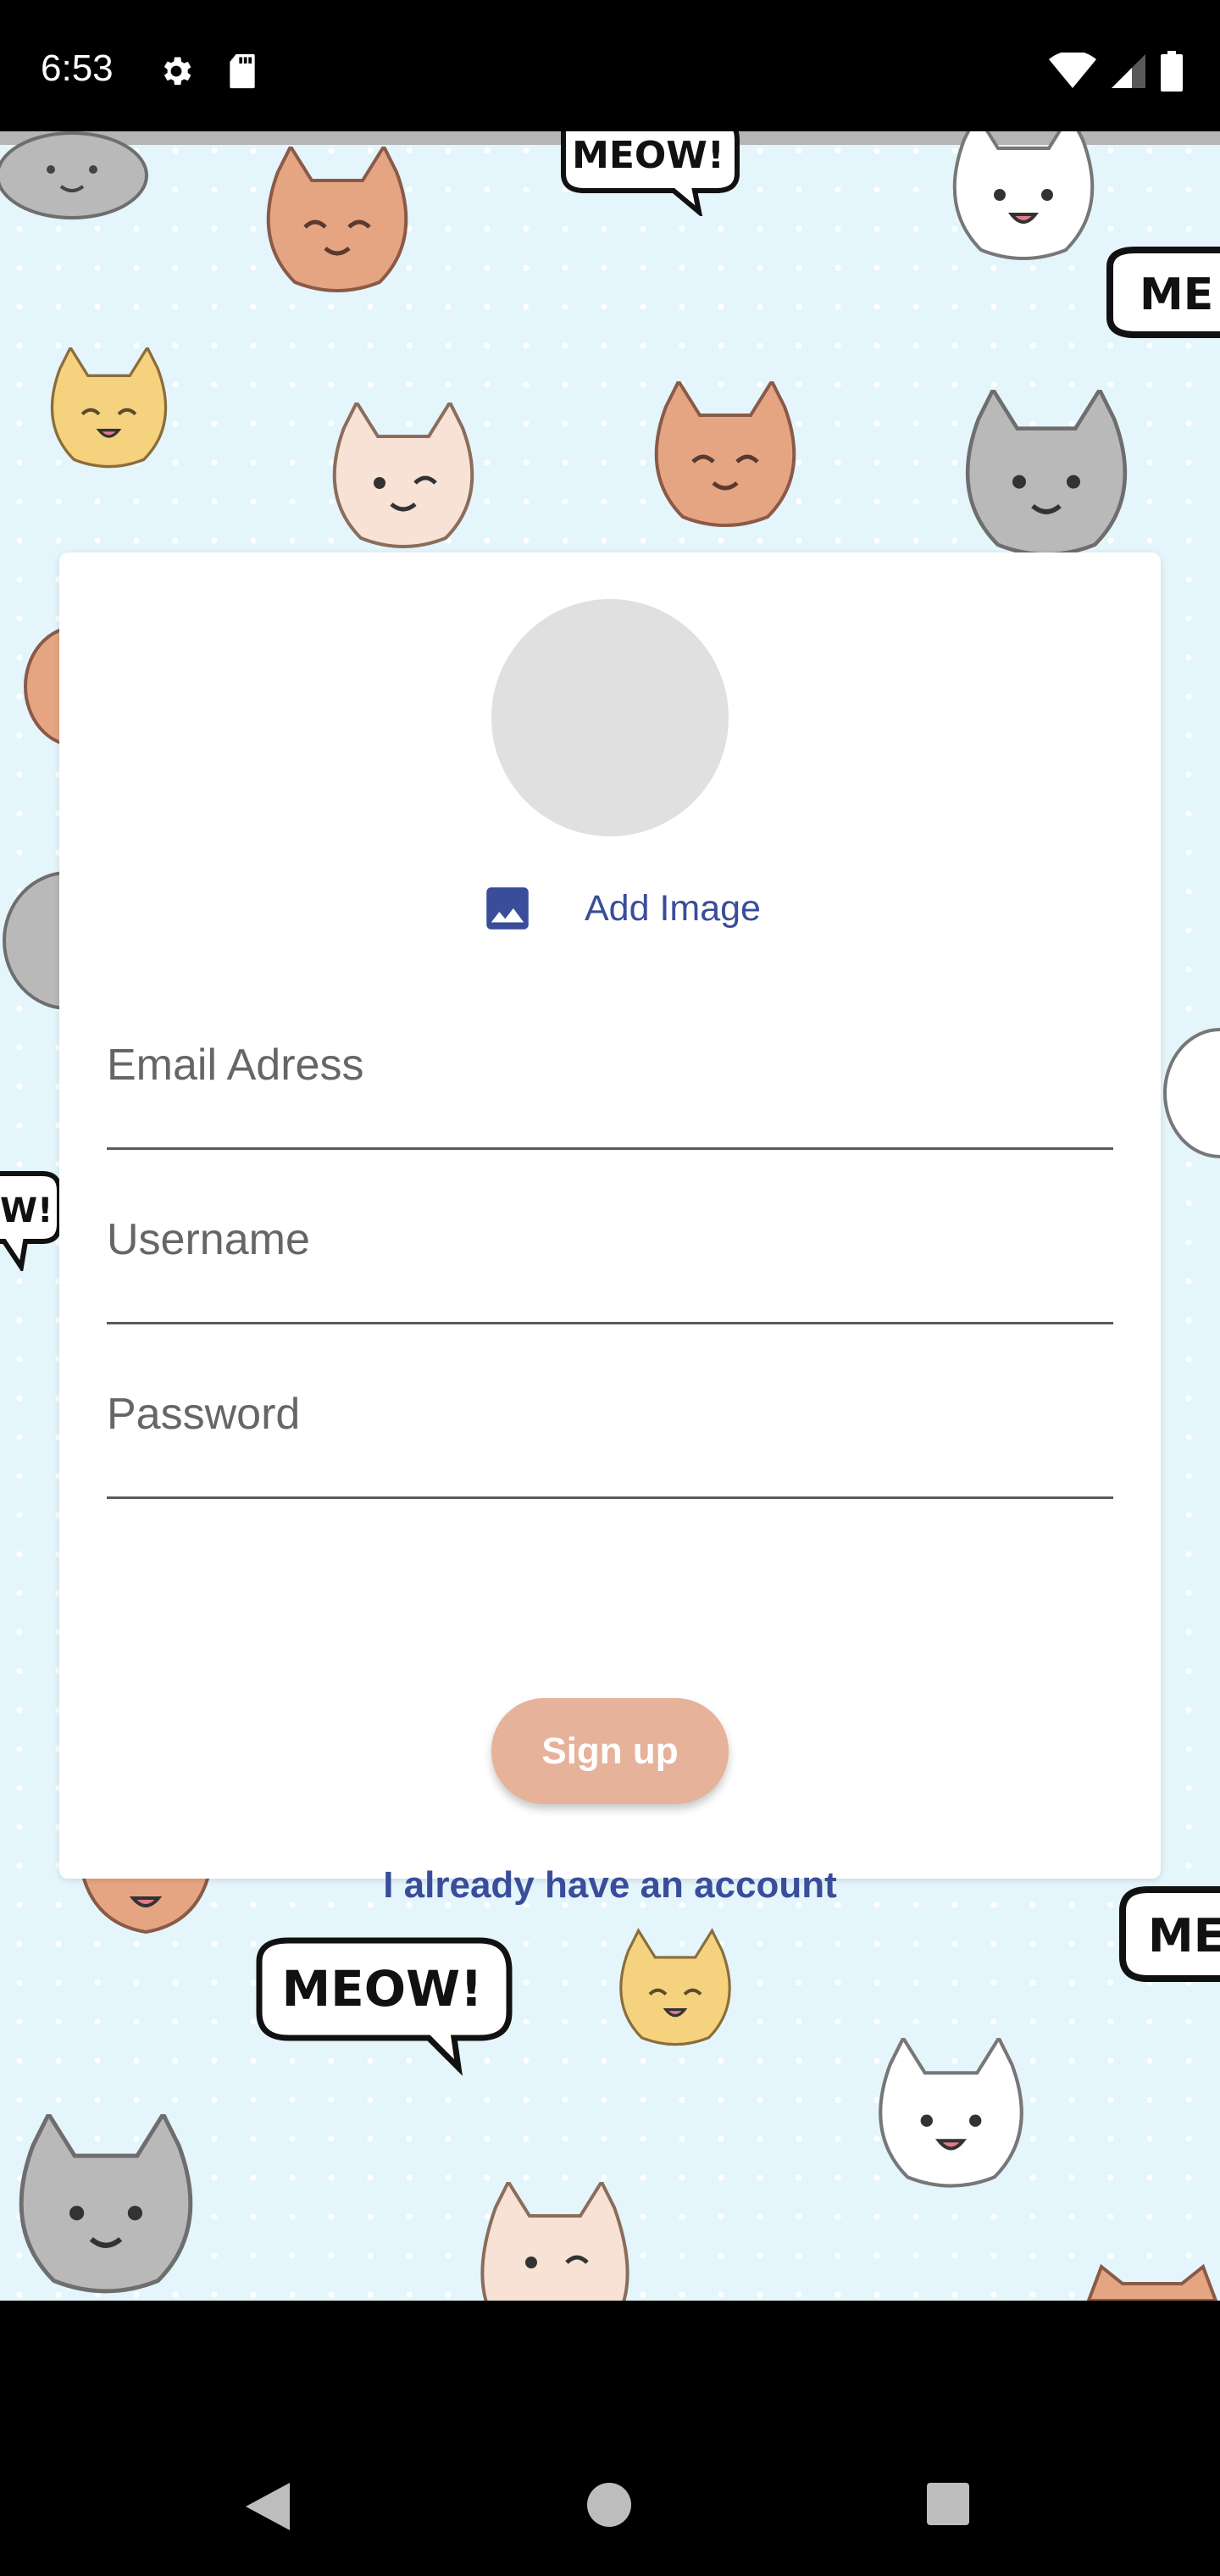 This screenshot has width=1220, height=2576. What do you see at coordinates (77, 68) in the screenshot?
I see `status-time: 6:53` at bounding box center [77, 68].